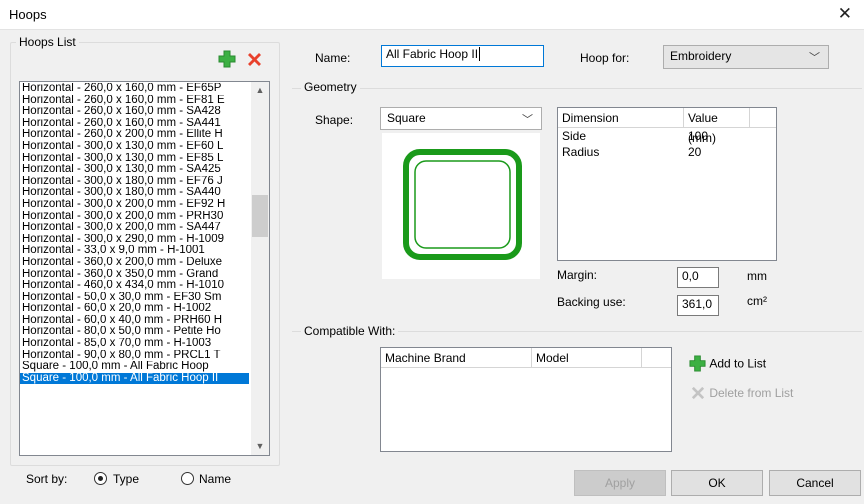 The width and height of the screenshot is (864, 504). Describe the element at coordinates (134, 228) in the screenshot. I see `list-item: Horizontal - 300,0 x 200,0 mm - SA447` at that location.